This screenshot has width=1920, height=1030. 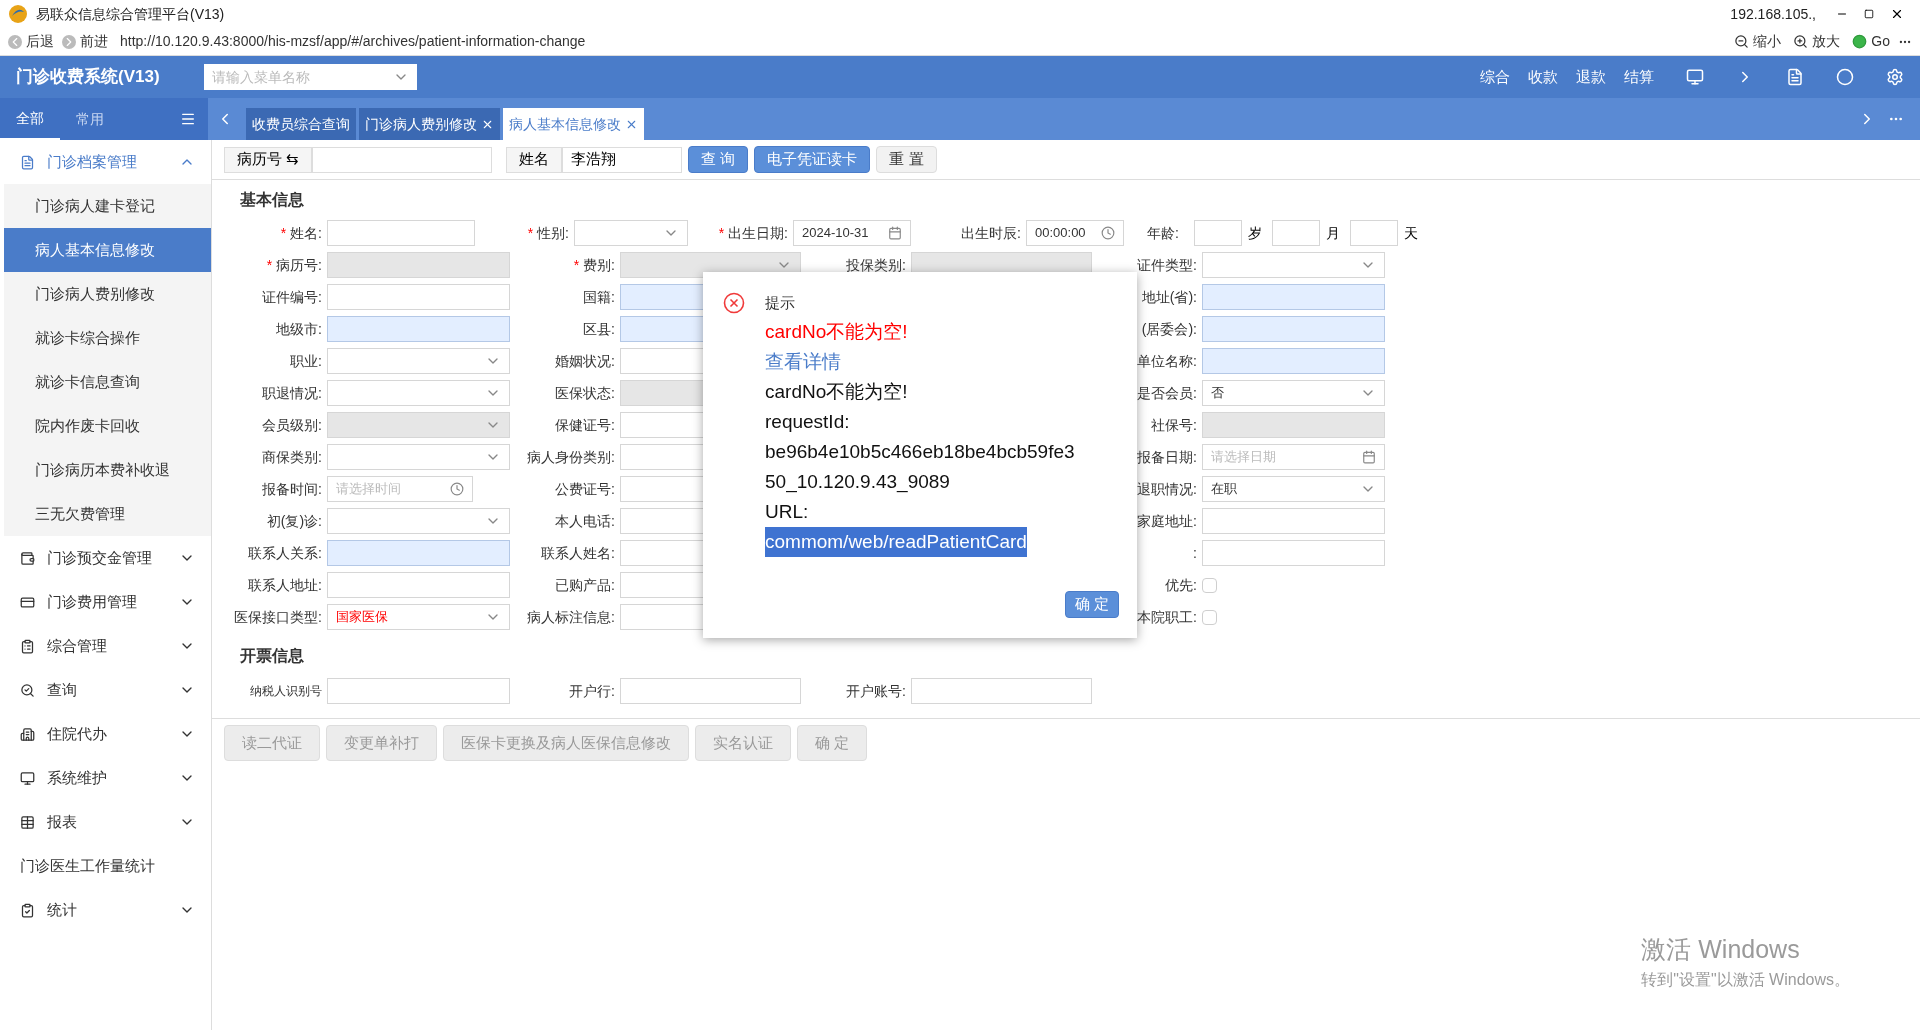 I want to click on field-label: 证件编号:, so click(x=292, y=297).